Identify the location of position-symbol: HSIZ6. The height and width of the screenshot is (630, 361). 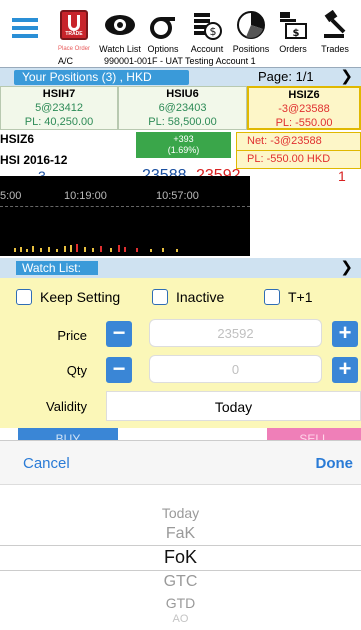
(304, 95).